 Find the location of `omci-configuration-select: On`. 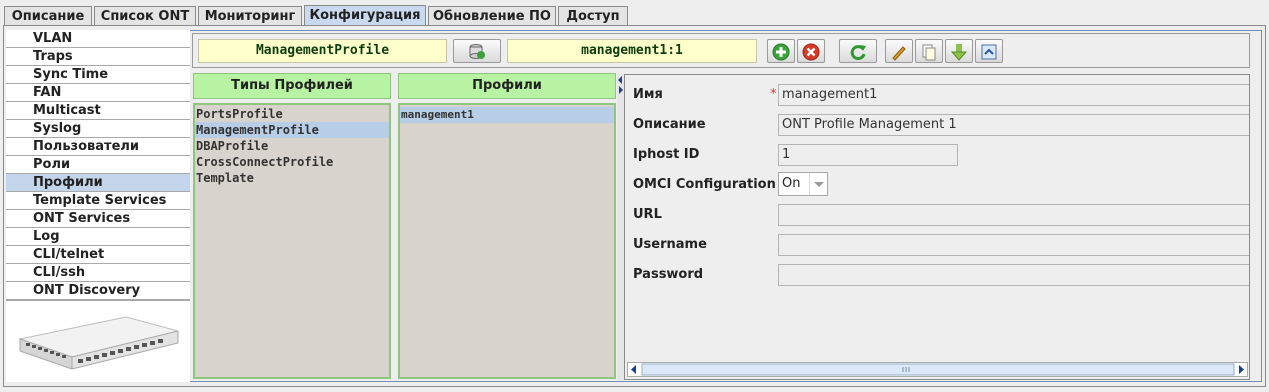

omci-configuration-select: On is located at coordinates (803, 184).